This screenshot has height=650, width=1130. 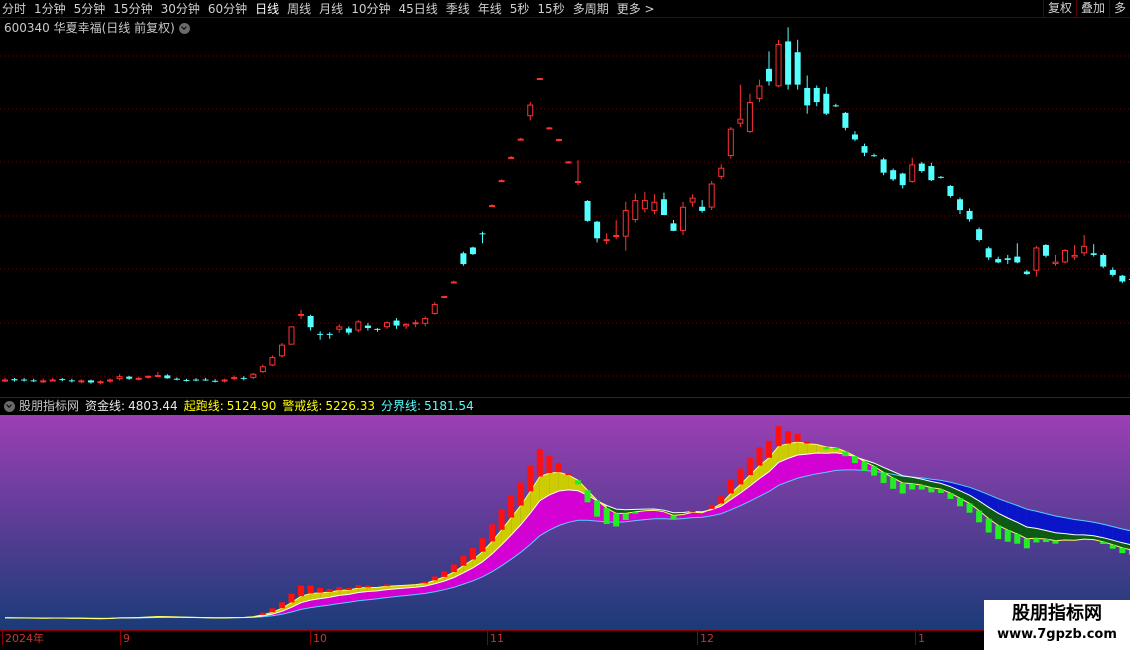 What do you see at coordinates (132, 9) in the screenshot?
I see `period-tab: 15分钟` at bounding box center [132, 9].